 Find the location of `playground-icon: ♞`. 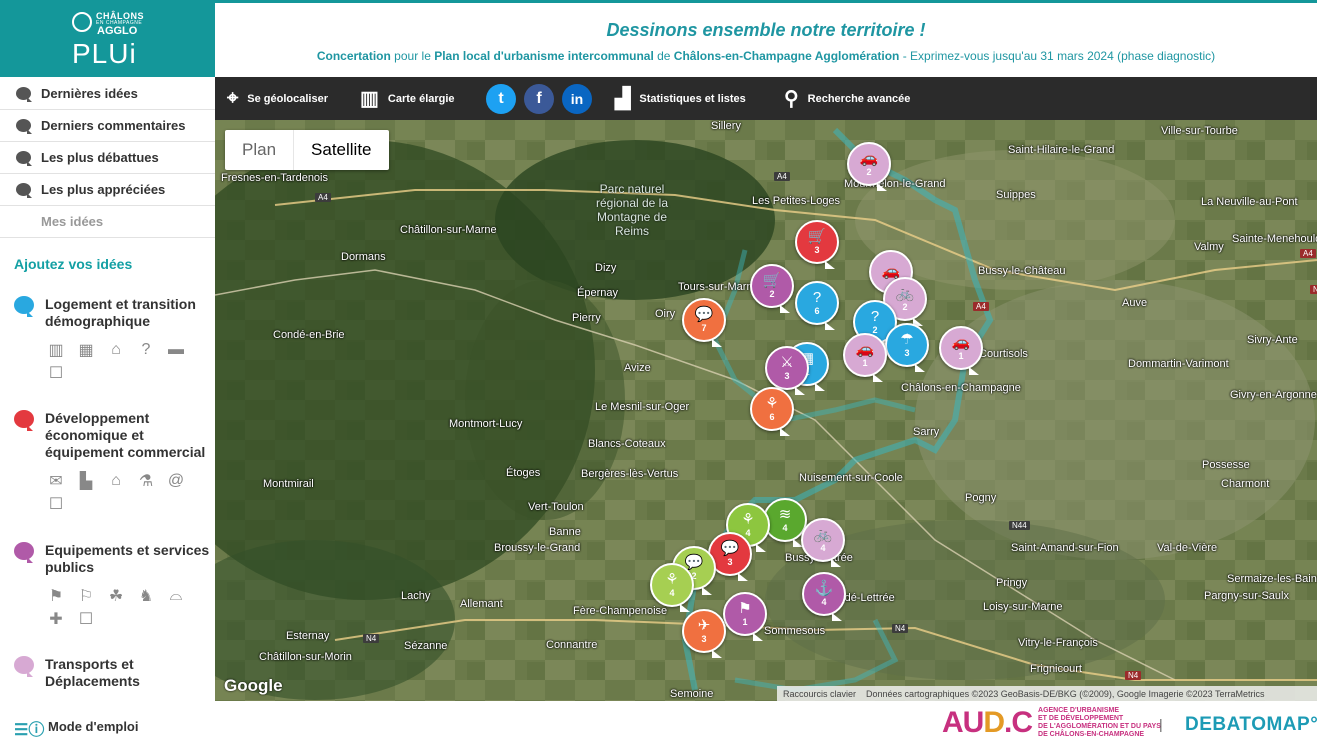

playground-icon: ♞ is located at coordinates (146, 595).